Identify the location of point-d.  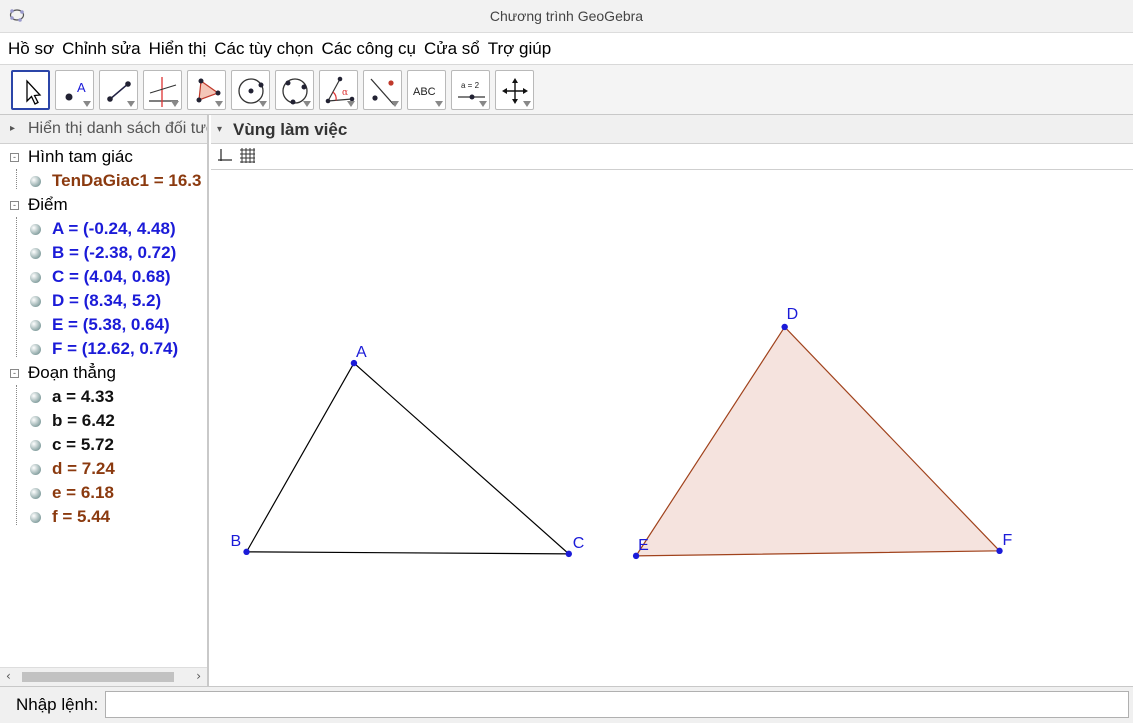
(784, 327).